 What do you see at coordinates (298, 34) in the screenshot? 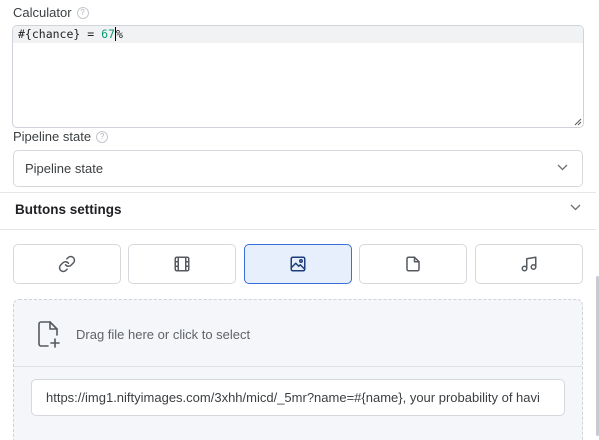
I see `calculator-code-line: #{chance} = 67%` at bounding box center [298, 34].